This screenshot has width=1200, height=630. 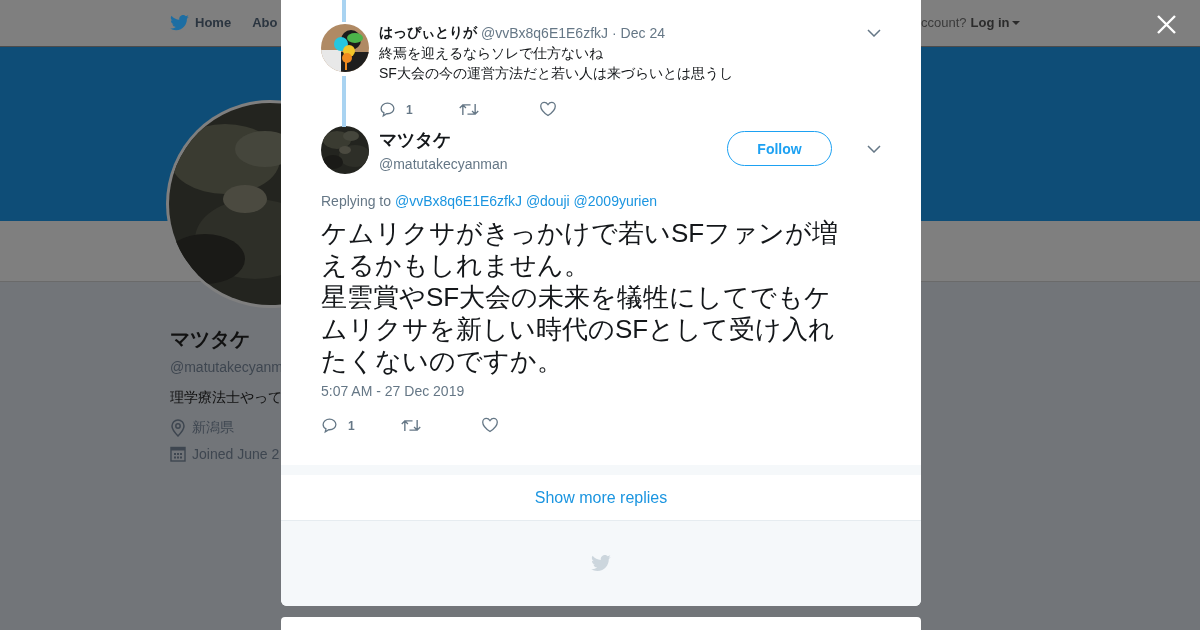 I want to click on show-more-link: Show more replies, so click(x=601, y=497).